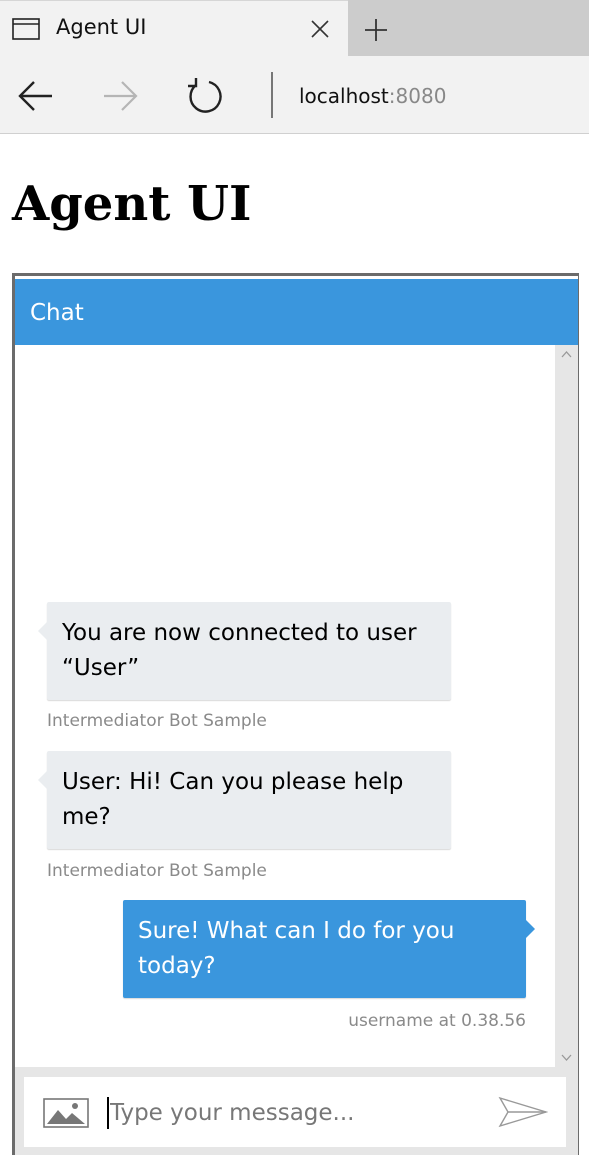 Image resolution: width=589 pixels, height=1165 pixels. Describe the element at coordinates (376, 30) in the screenshot. I see `plus-icon` at that location.